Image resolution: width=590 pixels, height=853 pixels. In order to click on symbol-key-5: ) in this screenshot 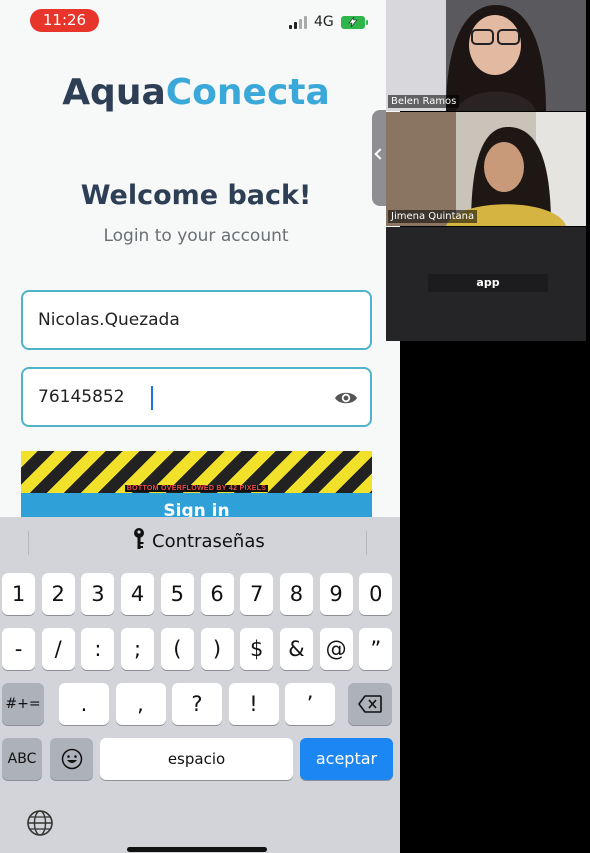, I will do `click(217, 649)`.